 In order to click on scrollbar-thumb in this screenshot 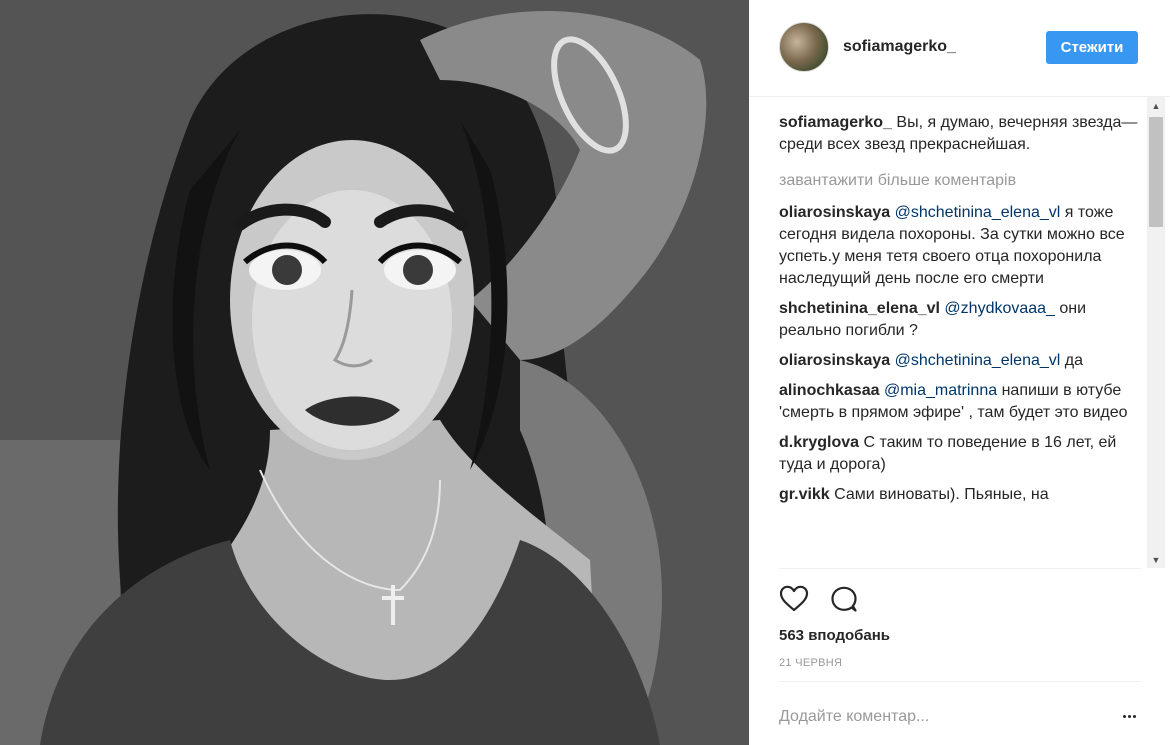, I will do `click(1156, 172)`.